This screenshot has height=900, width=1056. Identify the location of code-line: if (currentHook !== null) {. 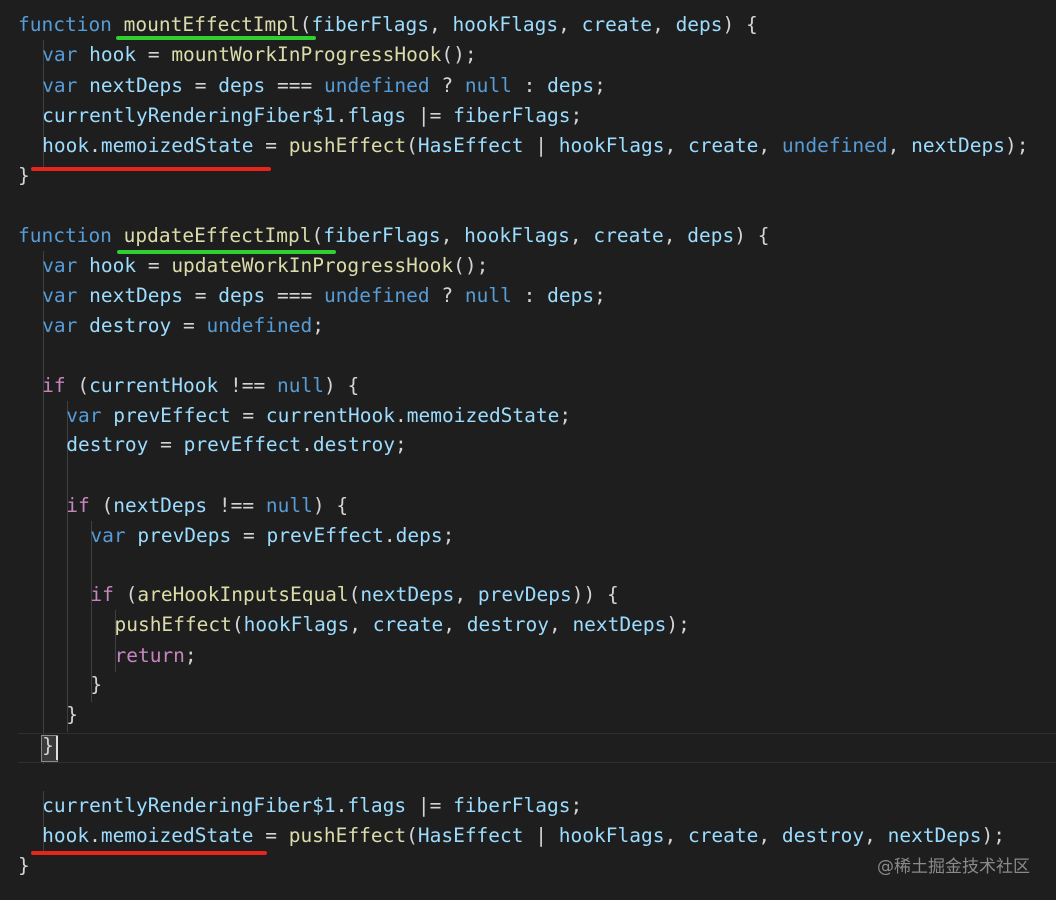
(201, 385).